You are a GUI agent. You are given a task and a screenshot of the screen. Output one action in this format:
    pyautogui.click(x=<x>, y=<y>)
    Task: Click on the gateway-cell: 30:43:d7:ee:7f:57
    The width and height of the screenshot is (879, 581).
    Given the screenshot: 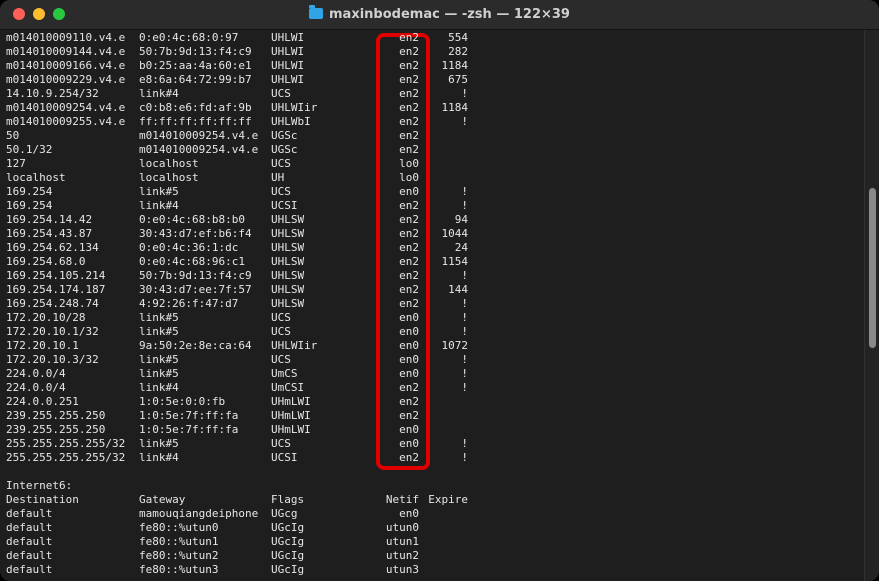 What is the action you would take?
    pyautogui.click(x=195, y=289)
    